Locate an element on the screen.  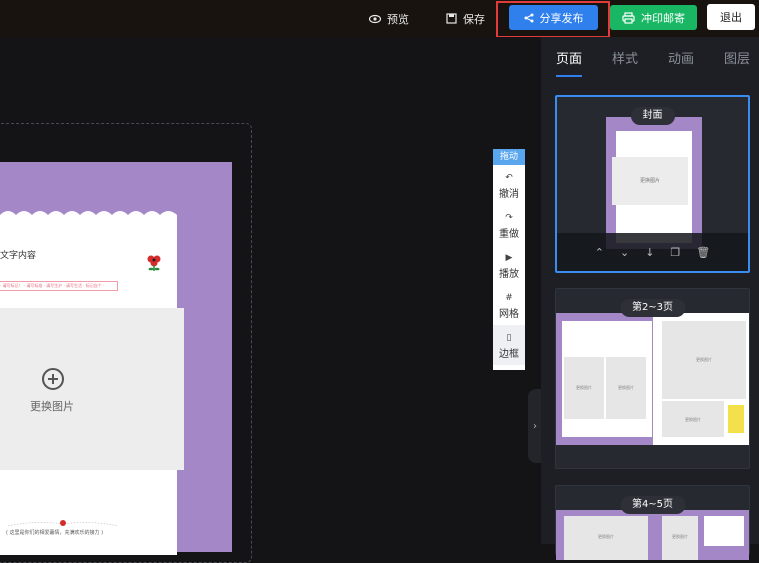
spread-4-5-preview: 更换图片 更换图片 is located at coordinates (652, 535).